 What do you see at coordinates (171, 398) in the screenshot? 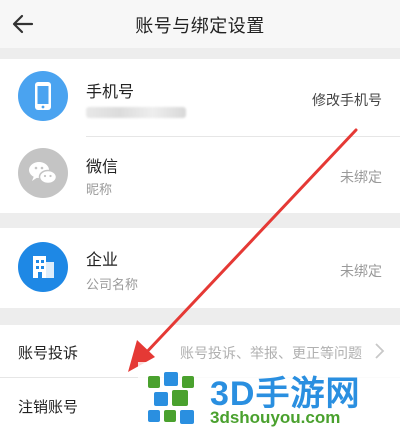
I see `watermark-logo-icon` at bounding box center [171, 398].